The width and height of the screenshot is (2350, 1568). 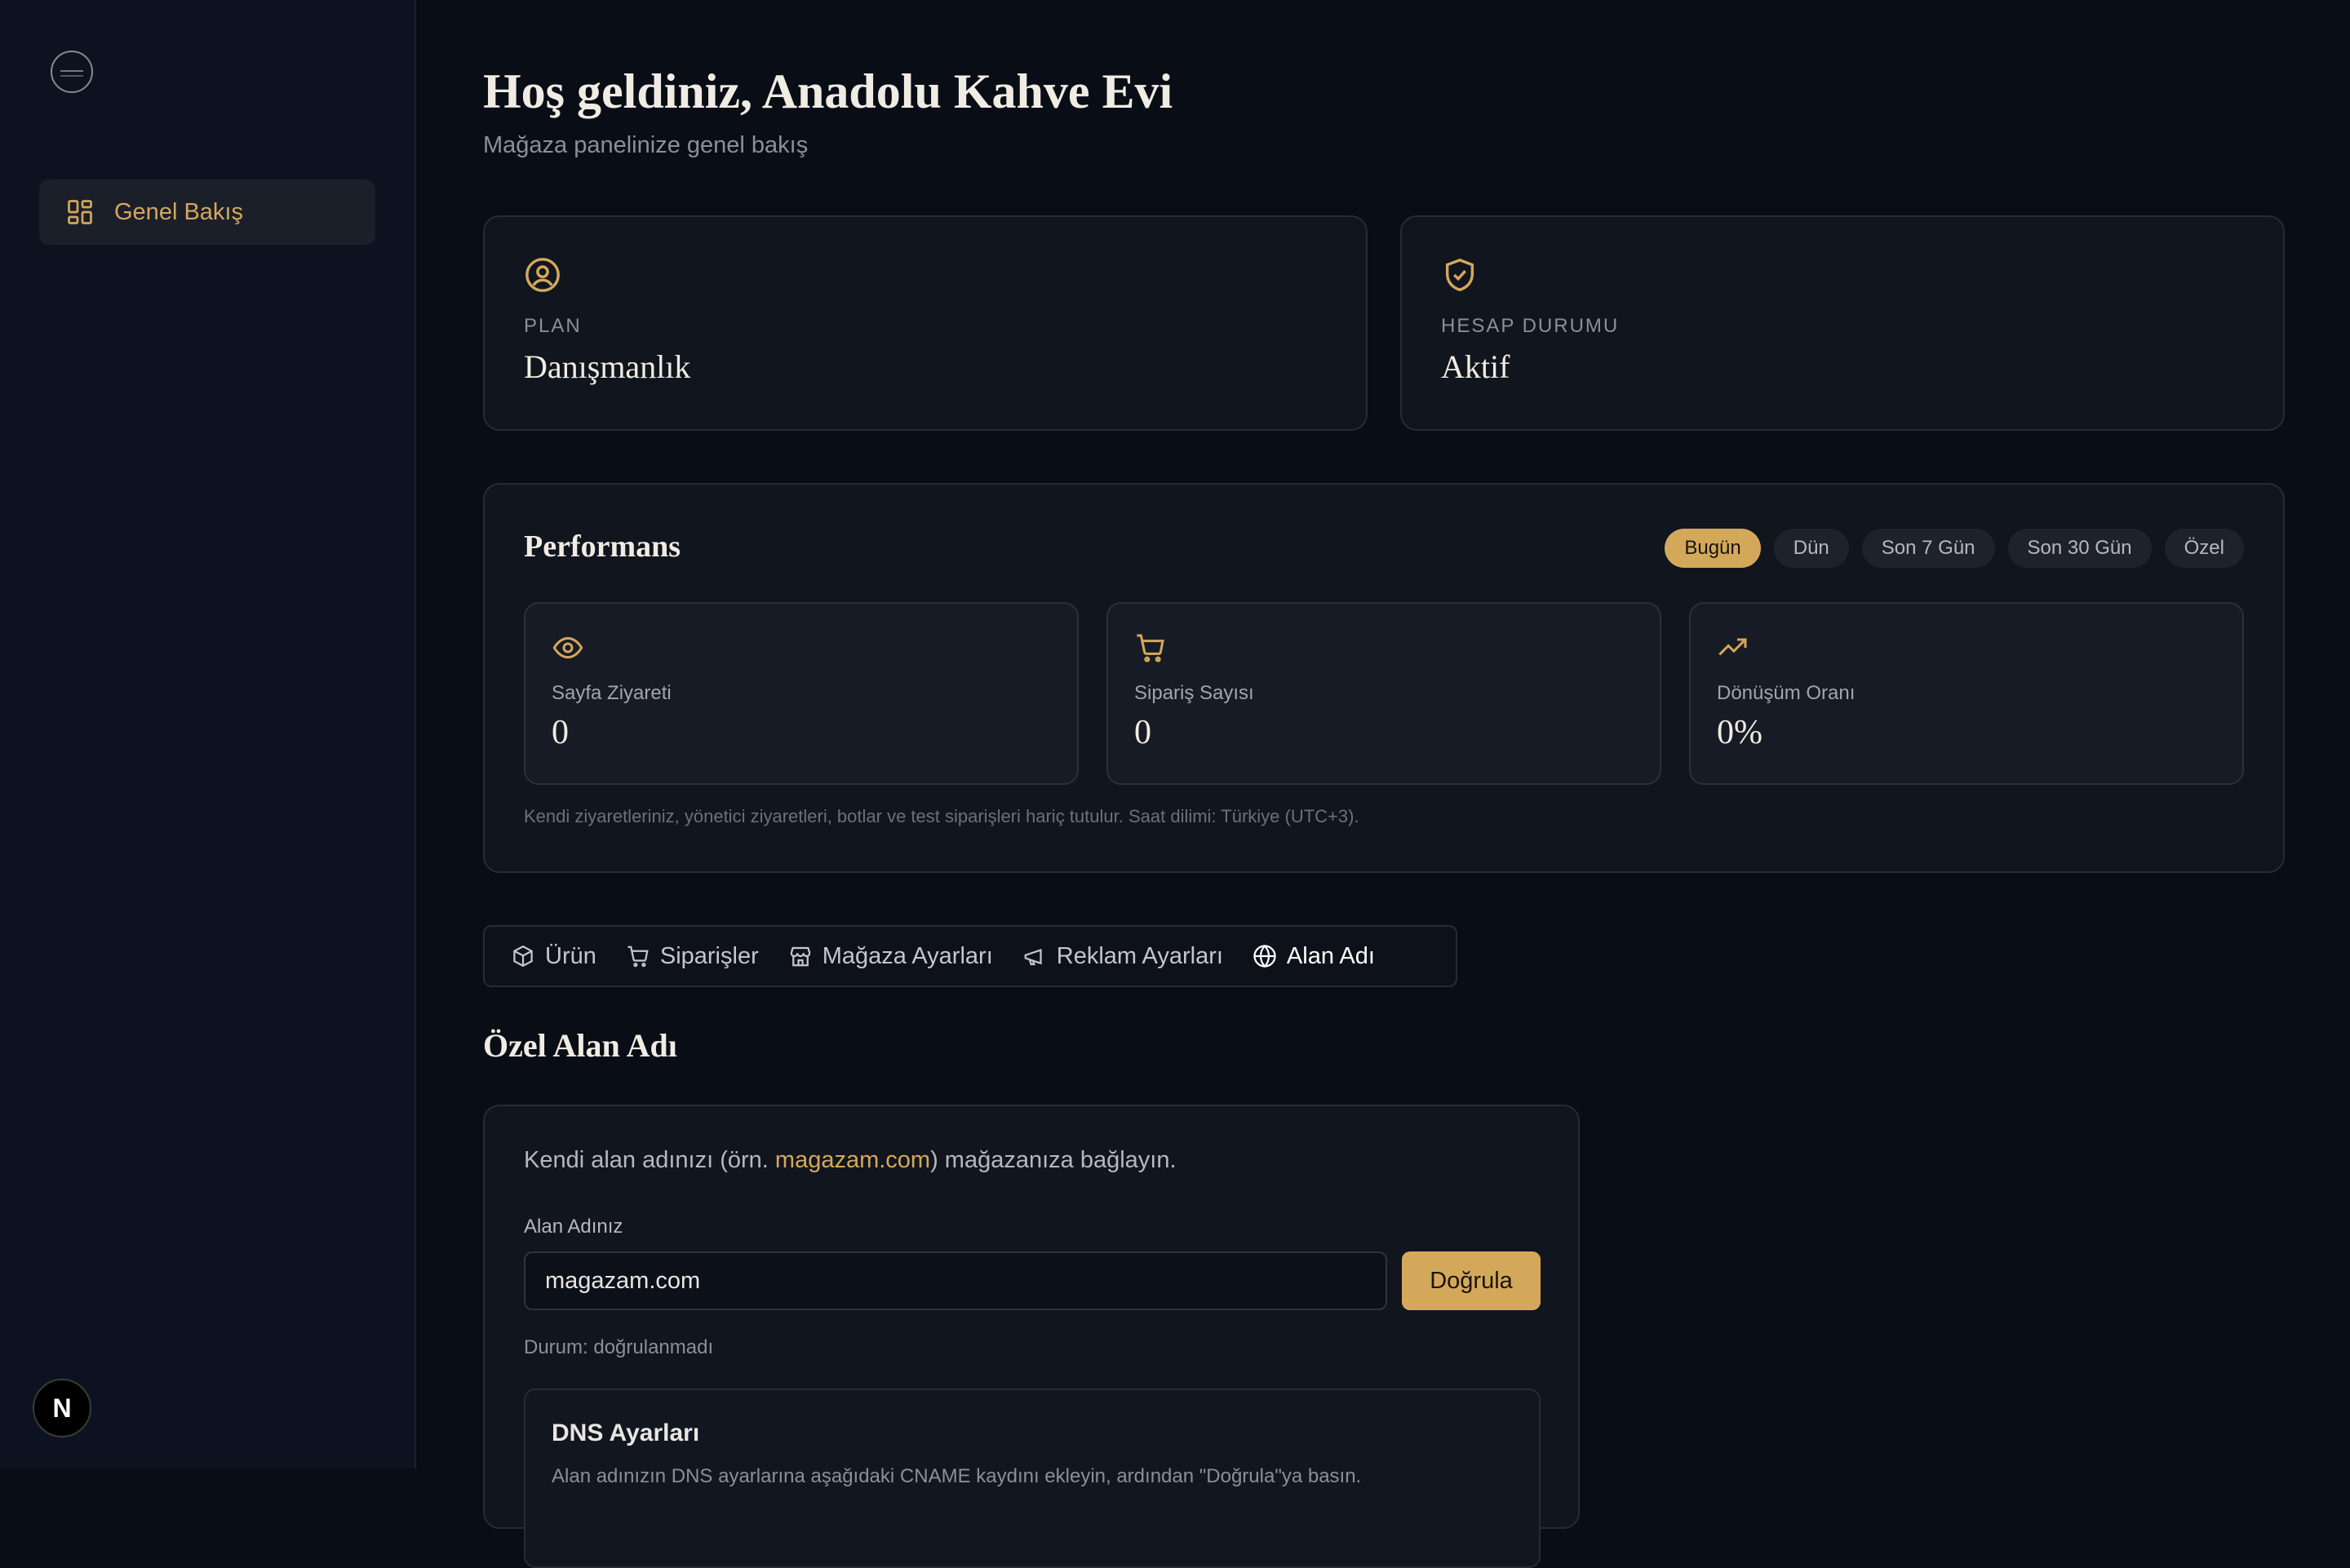 What do you see at coordinates (1967, 693) in the screenshot?
I see `metric-conversion-rate: Dönüşüm Oranı 0%` at bounding box center [1967, 693].